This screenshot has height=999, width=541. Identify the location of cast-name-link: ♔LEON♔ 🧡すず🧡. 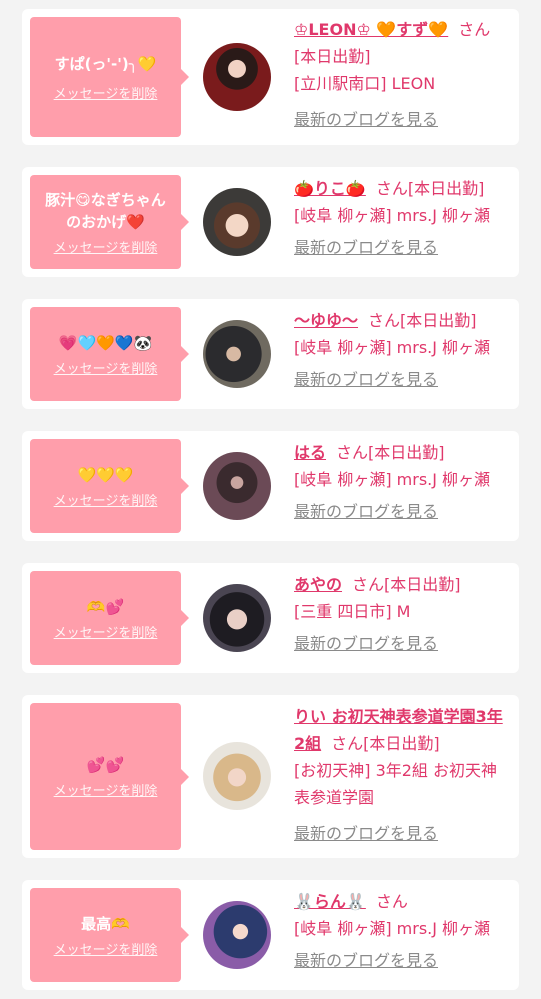
(371, 29).